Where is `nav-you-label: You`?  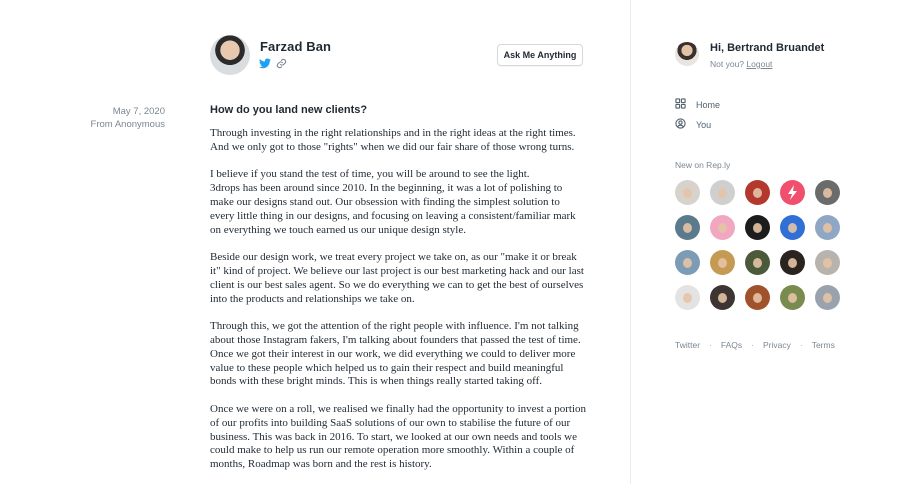 nav-you-label: You is located at coordinates (704, 124).